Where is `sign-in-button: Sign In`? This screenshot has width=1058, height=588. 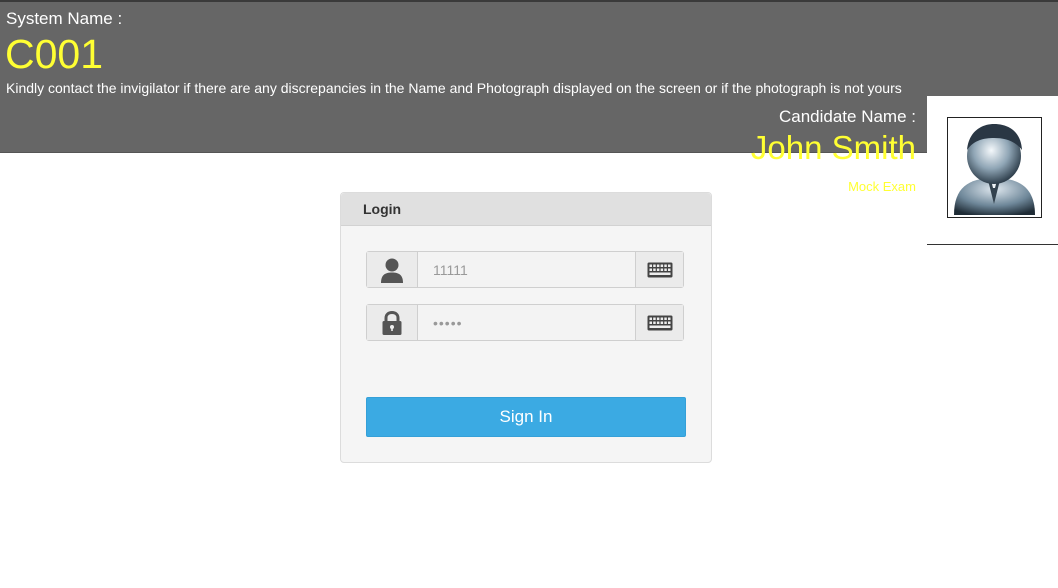 sign-in-button: Sign In is located at coordinates (526, 417).